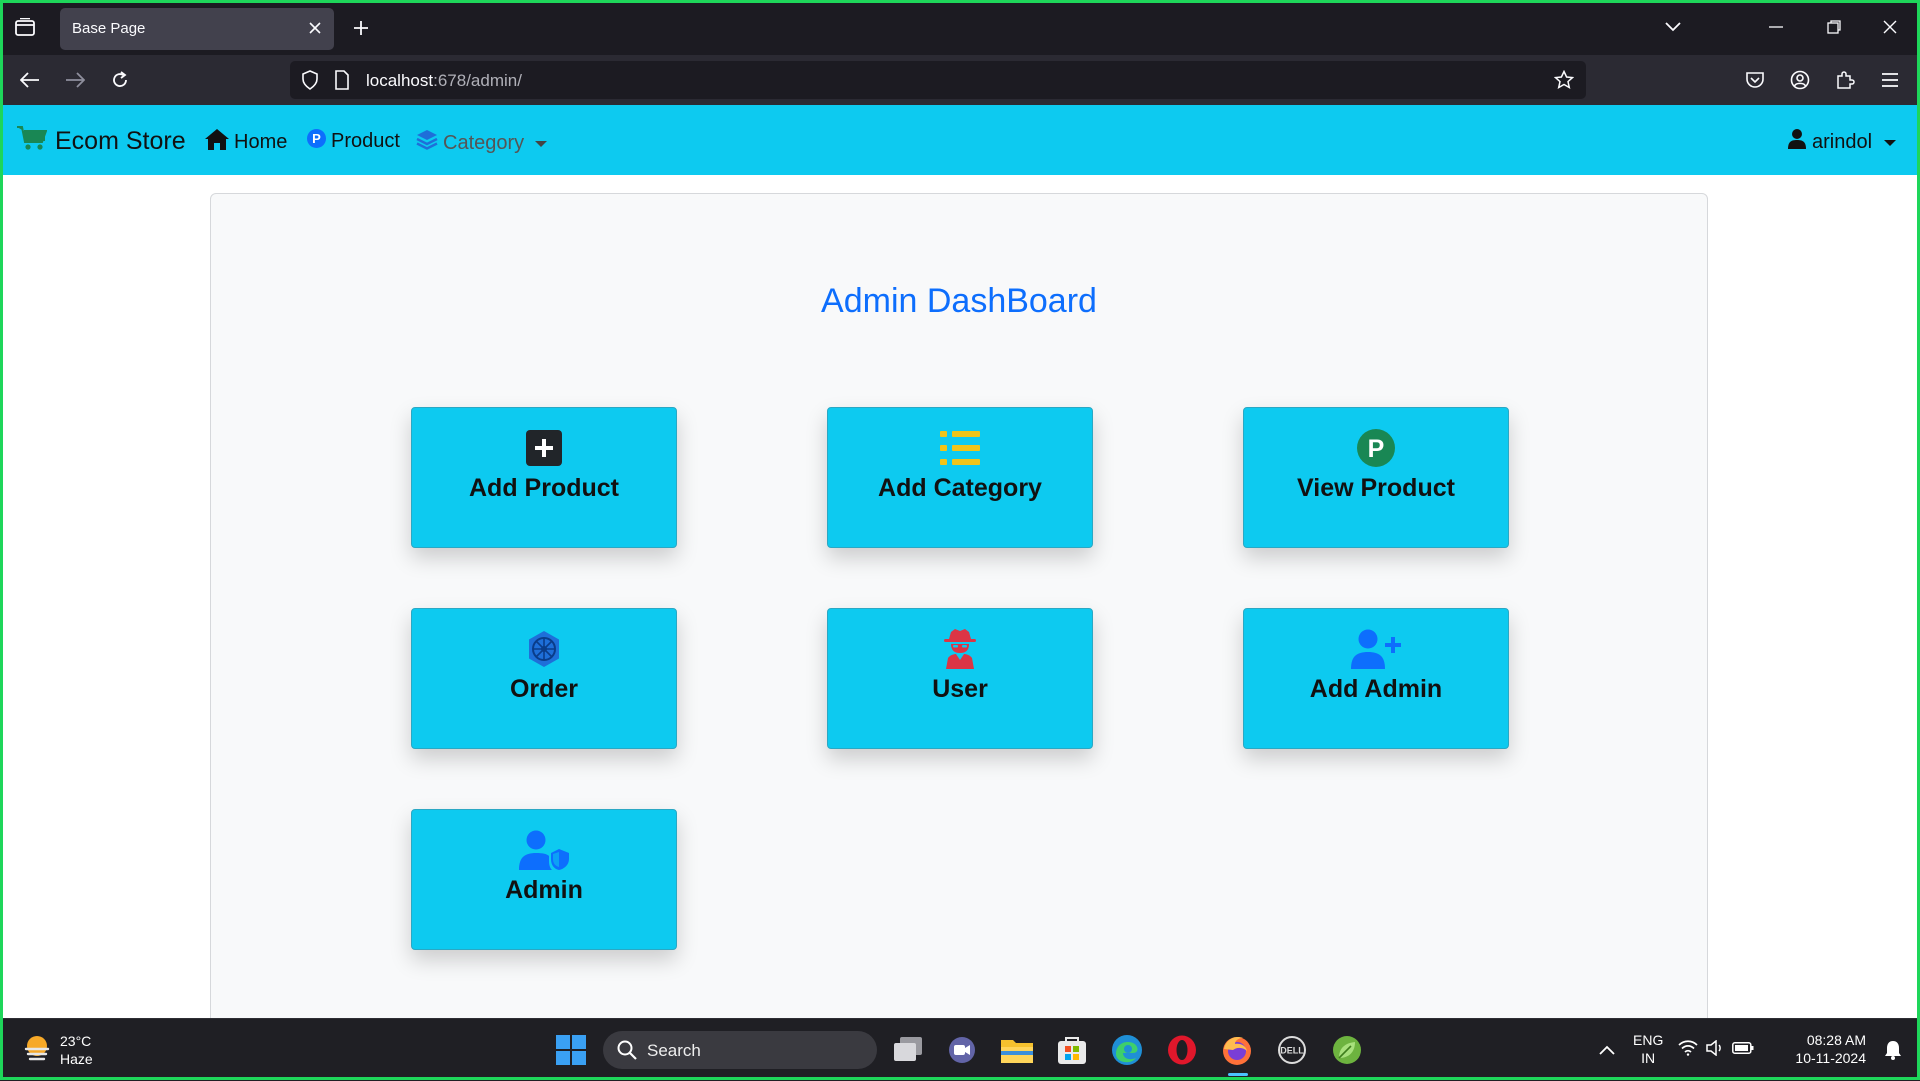 The image size is (1920, 1081). What do you see at coordinates (960, 488) in the screenshot?
I see `tile-label: Add Category` at bounding box center [960, 488].